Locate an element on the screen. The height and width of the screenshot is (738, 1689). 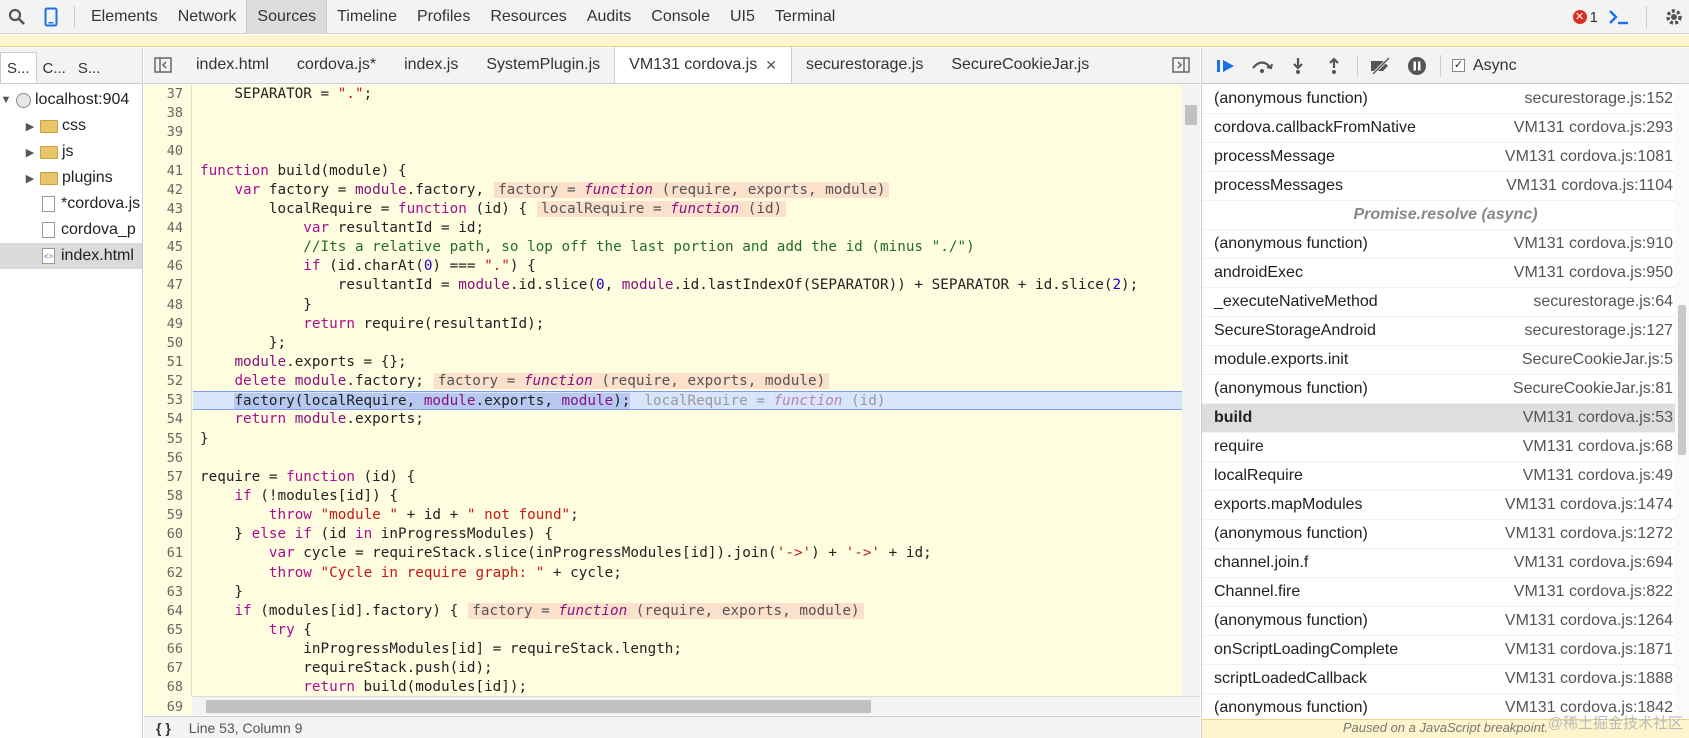
call-frame-location: VM131 cordova.js:68 is located at coordinates (1598, 447).